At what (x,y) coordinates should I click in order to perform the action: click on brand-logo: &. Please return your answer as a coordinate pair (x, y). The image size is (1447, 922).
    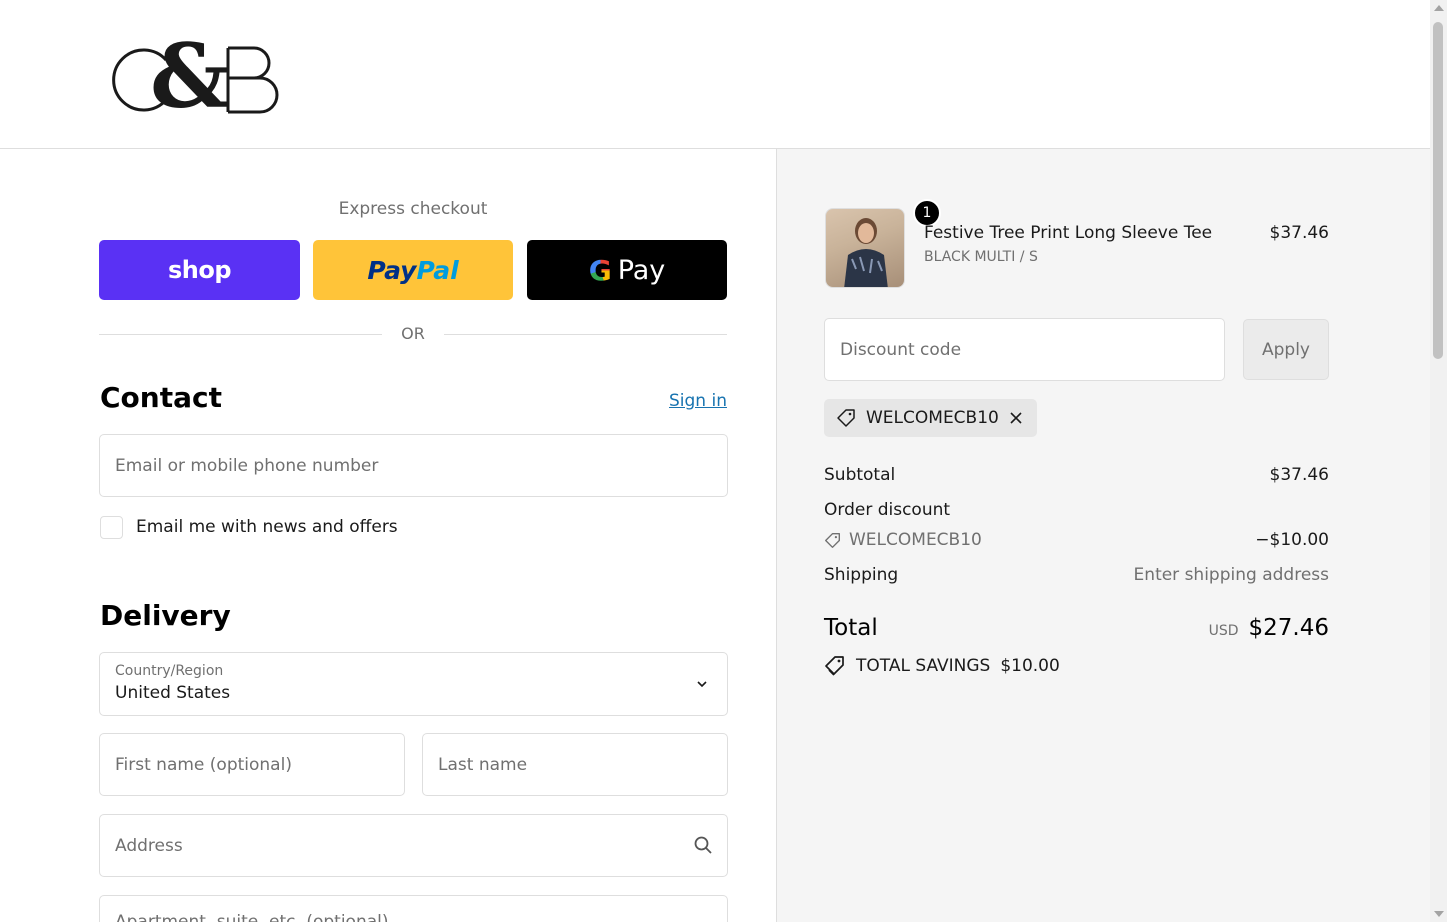
    Looking at the image, I should click on (194, 76).